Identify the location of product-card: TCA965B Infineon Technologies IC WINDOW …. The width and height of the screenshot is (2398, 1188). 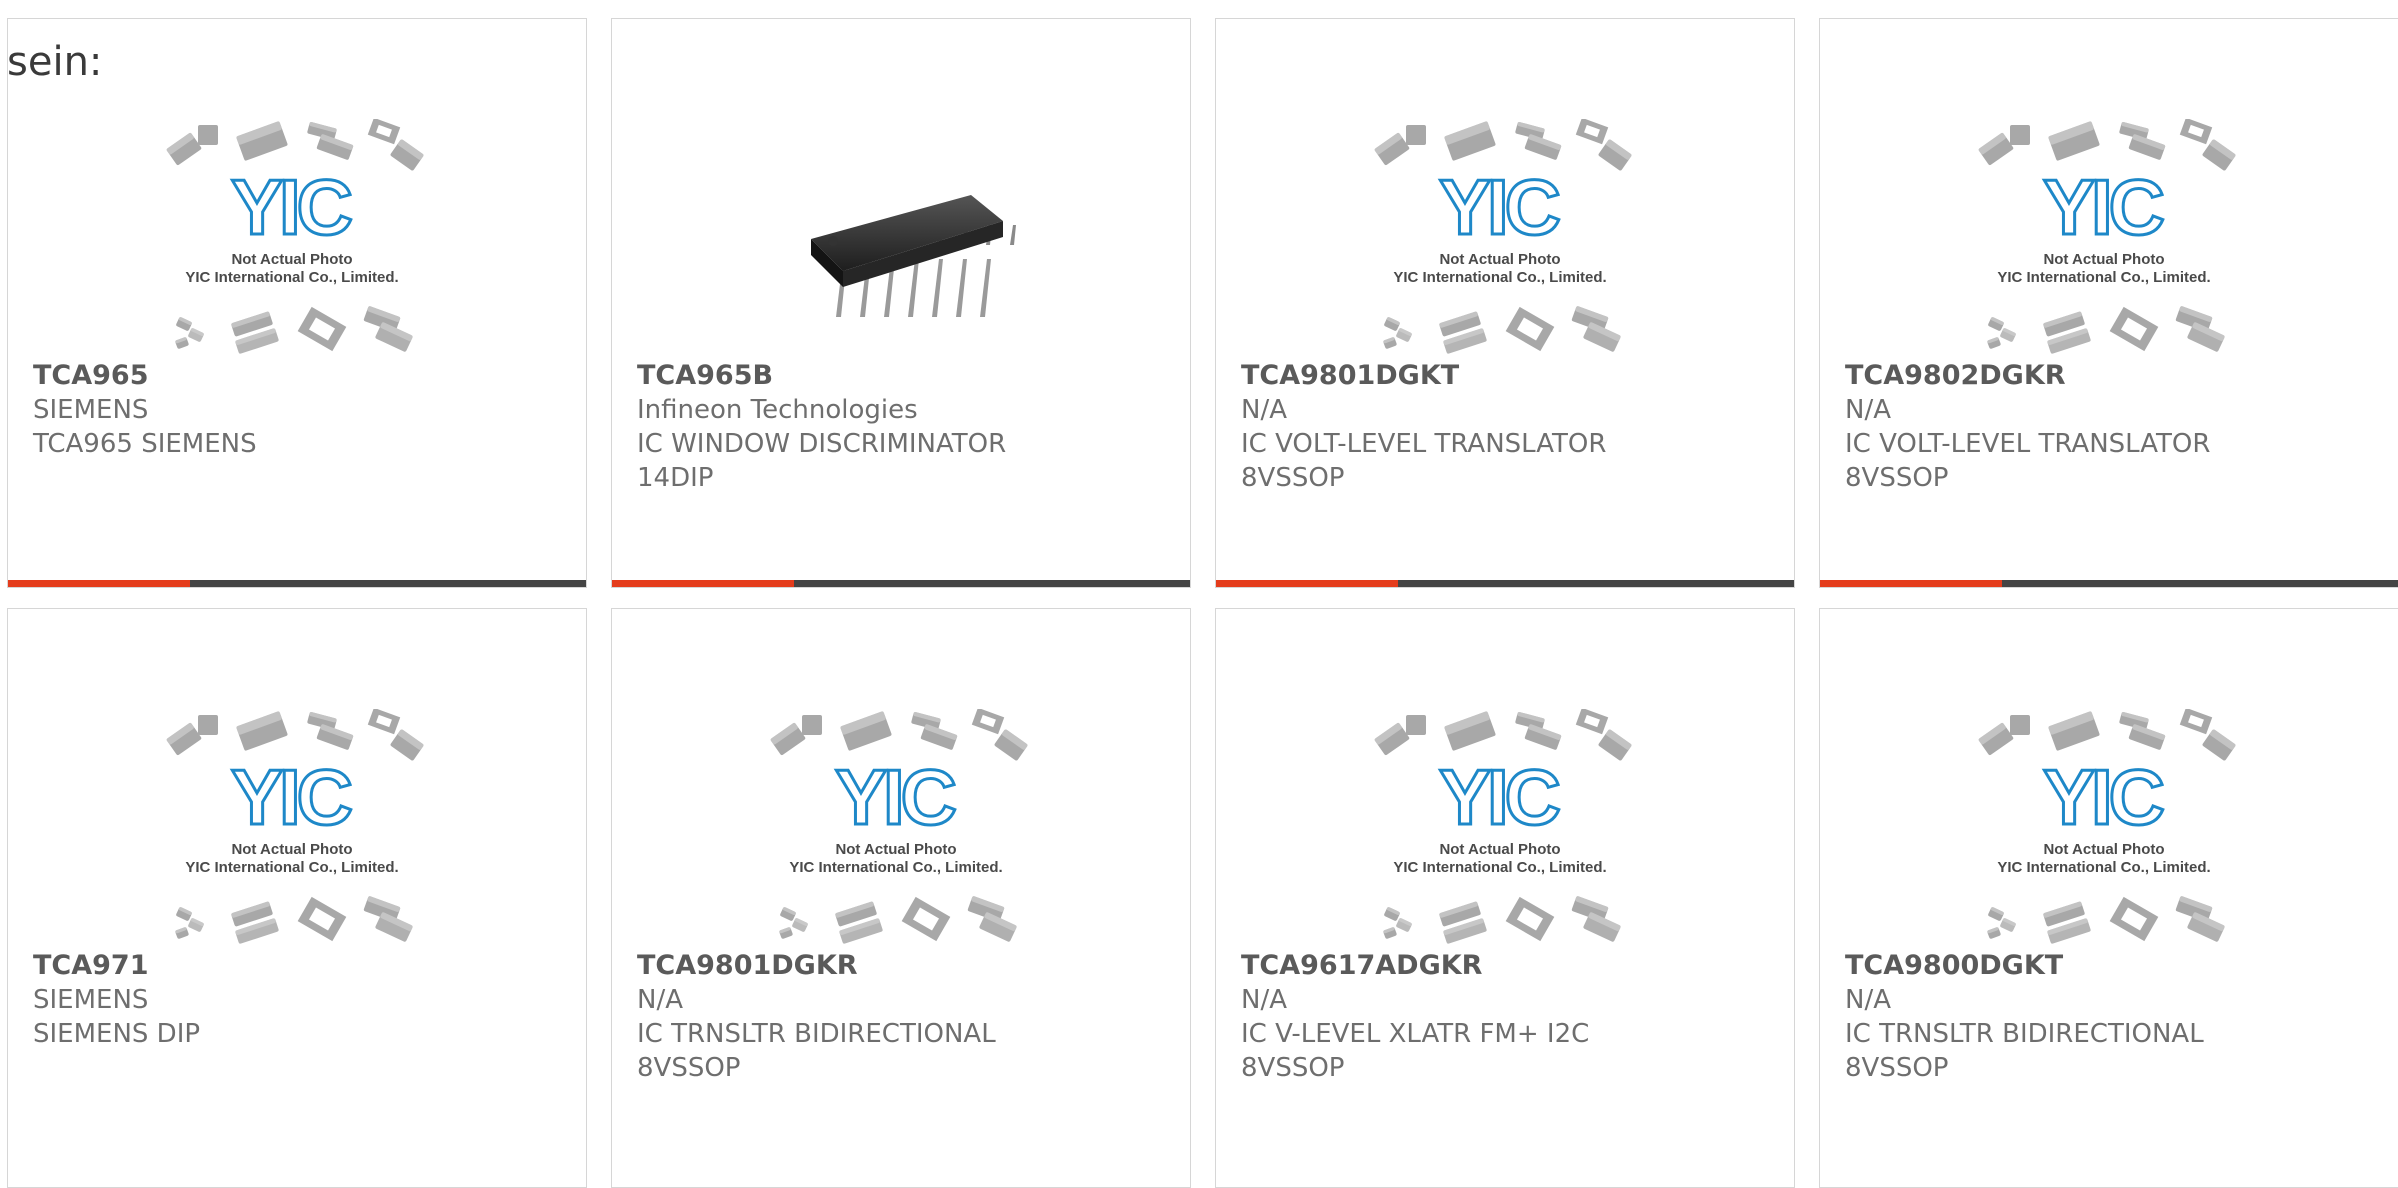
(901, 303).